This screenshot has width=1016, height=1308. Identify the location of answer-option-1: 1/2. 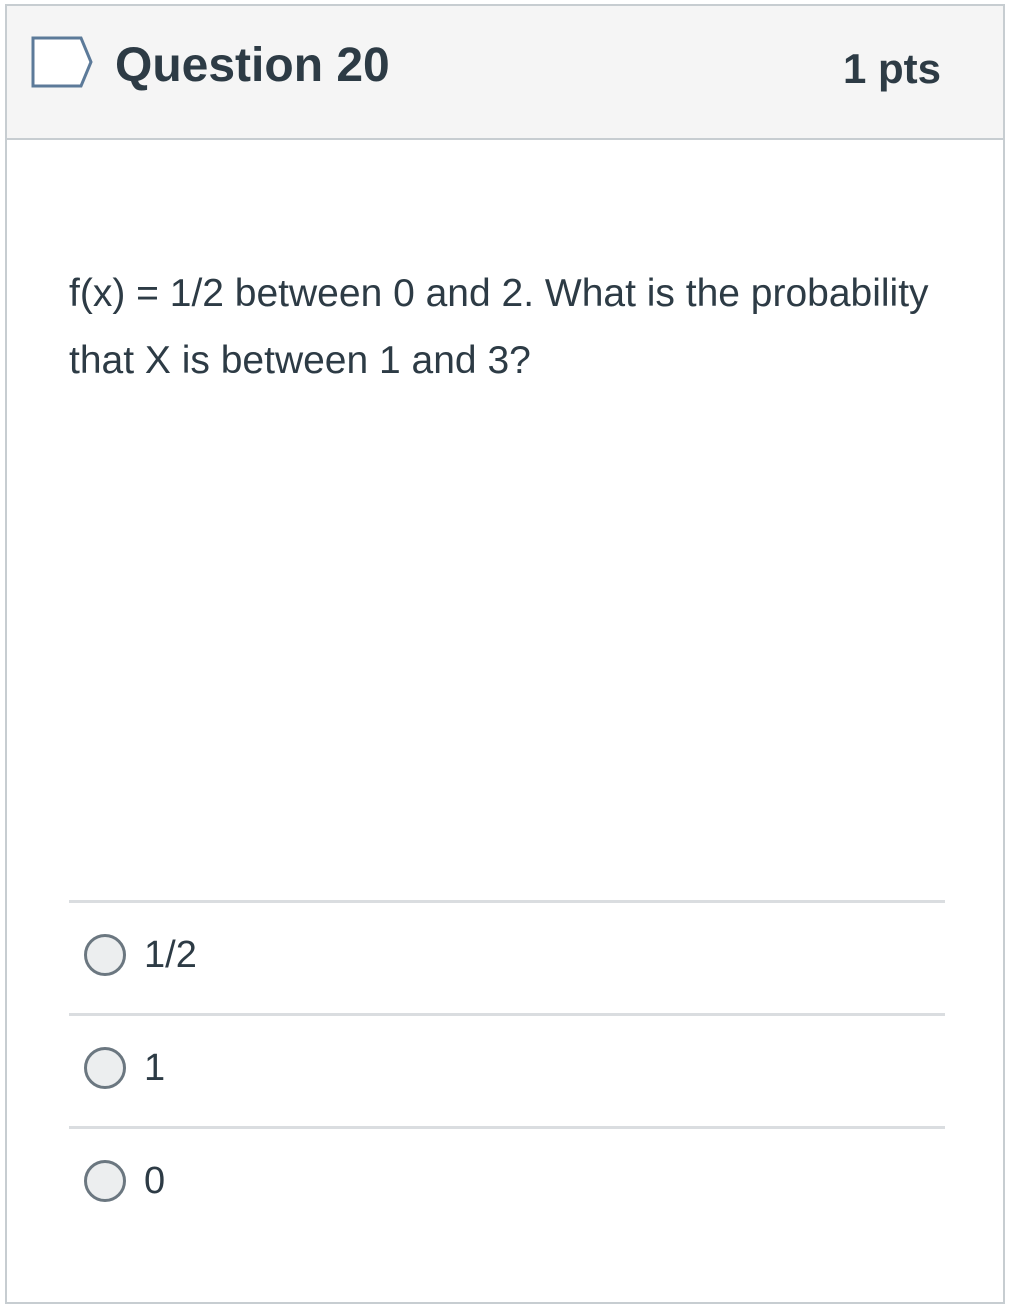
(507, 956).